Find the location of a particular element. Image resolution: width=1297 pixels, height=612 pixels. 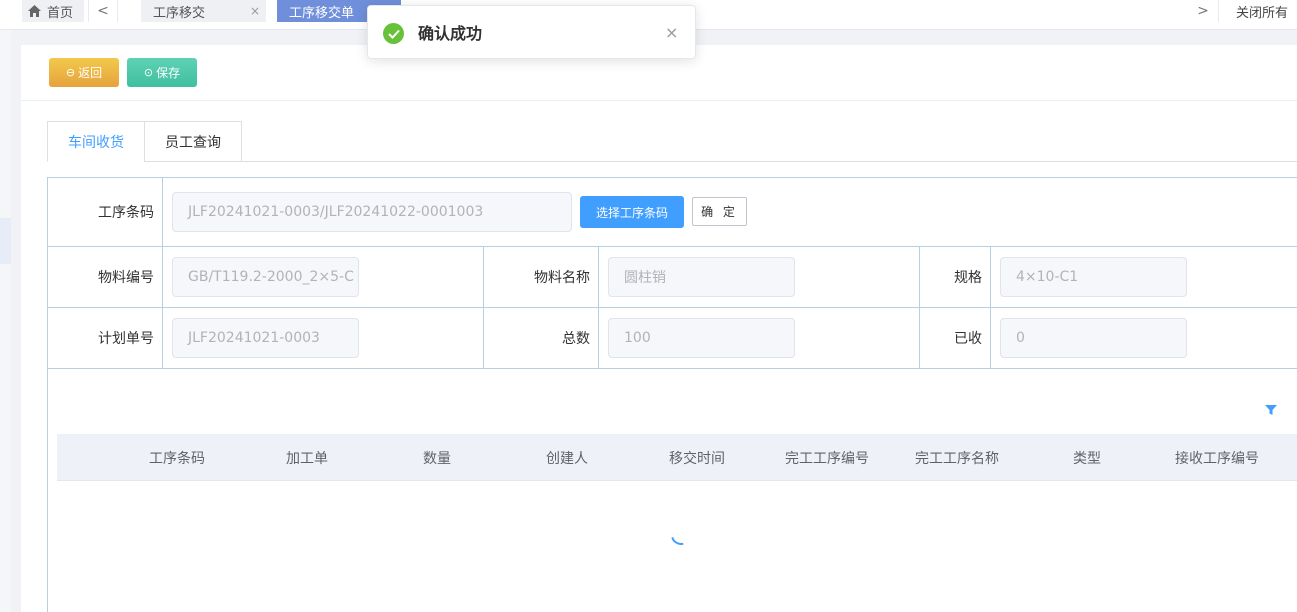

confirm-button: 确 定 is located at coordinates (719, 211).